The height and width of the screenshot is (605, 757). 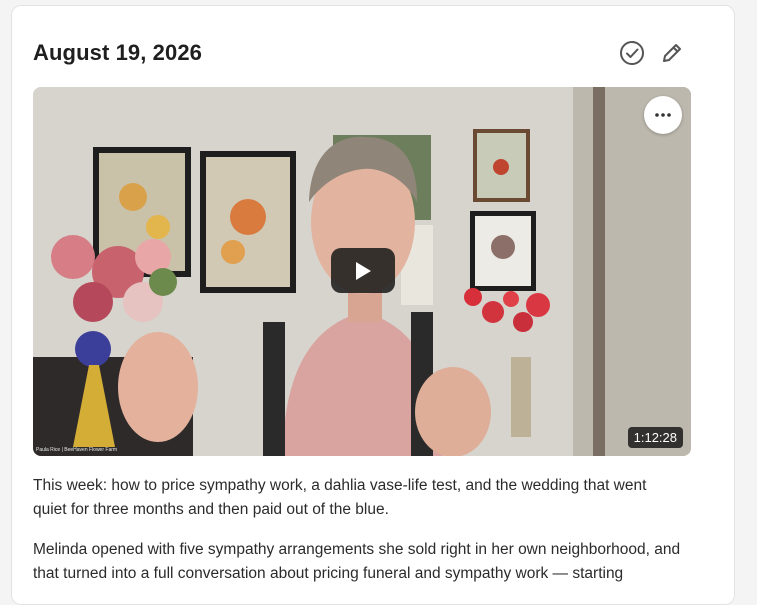 I want to click on more-horizontal-icon, so click(x=663, y=115).